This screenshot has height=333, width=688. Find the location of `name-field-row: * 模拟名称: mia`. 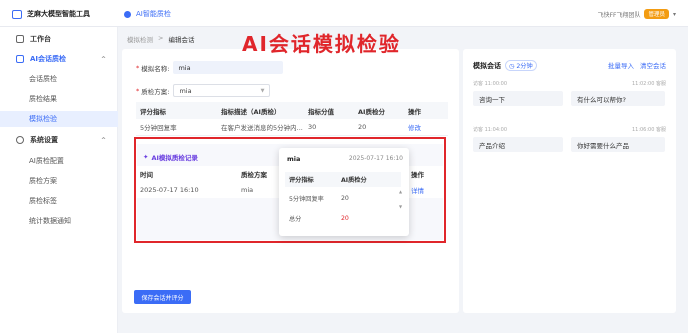

name-field-row: * 模拟名称: mia is located at coordinates (210, 67).